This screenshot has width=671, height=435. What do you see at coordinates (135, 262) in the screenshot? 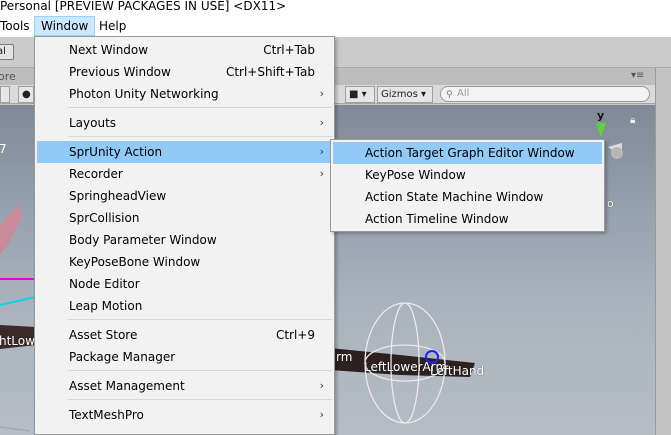
I see `menu-item-label: KeyPoseBone Window` at bounding box center [135, 262].